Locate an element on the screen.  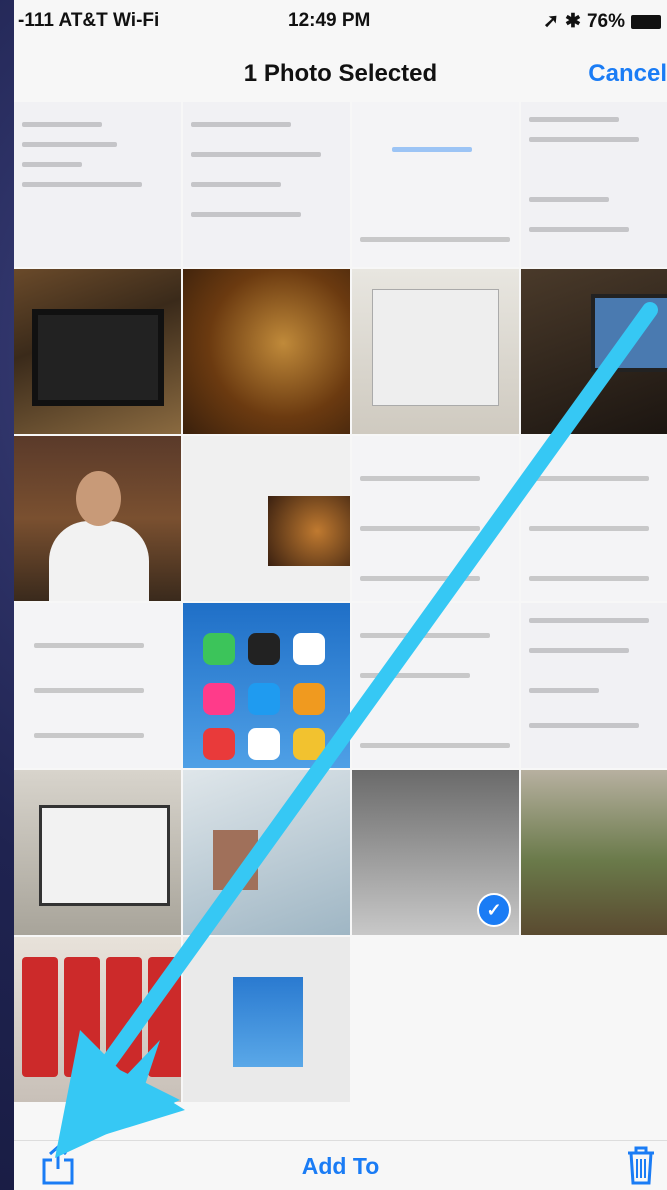
bottom-toolbar: Add To is located at coordinates (340, 1165).